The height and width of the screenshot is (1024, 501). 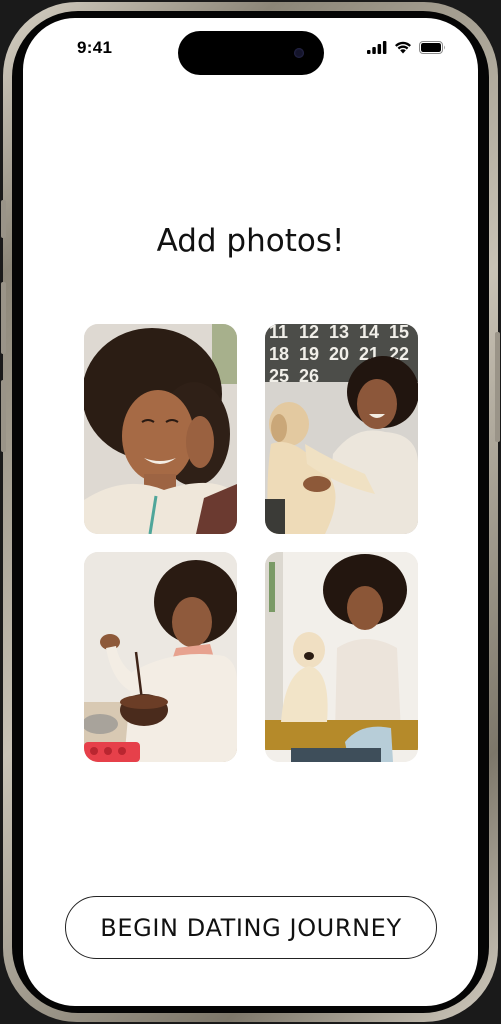 I want to click on photo-portrait-hand-on-head, so click(x=160, y=429).